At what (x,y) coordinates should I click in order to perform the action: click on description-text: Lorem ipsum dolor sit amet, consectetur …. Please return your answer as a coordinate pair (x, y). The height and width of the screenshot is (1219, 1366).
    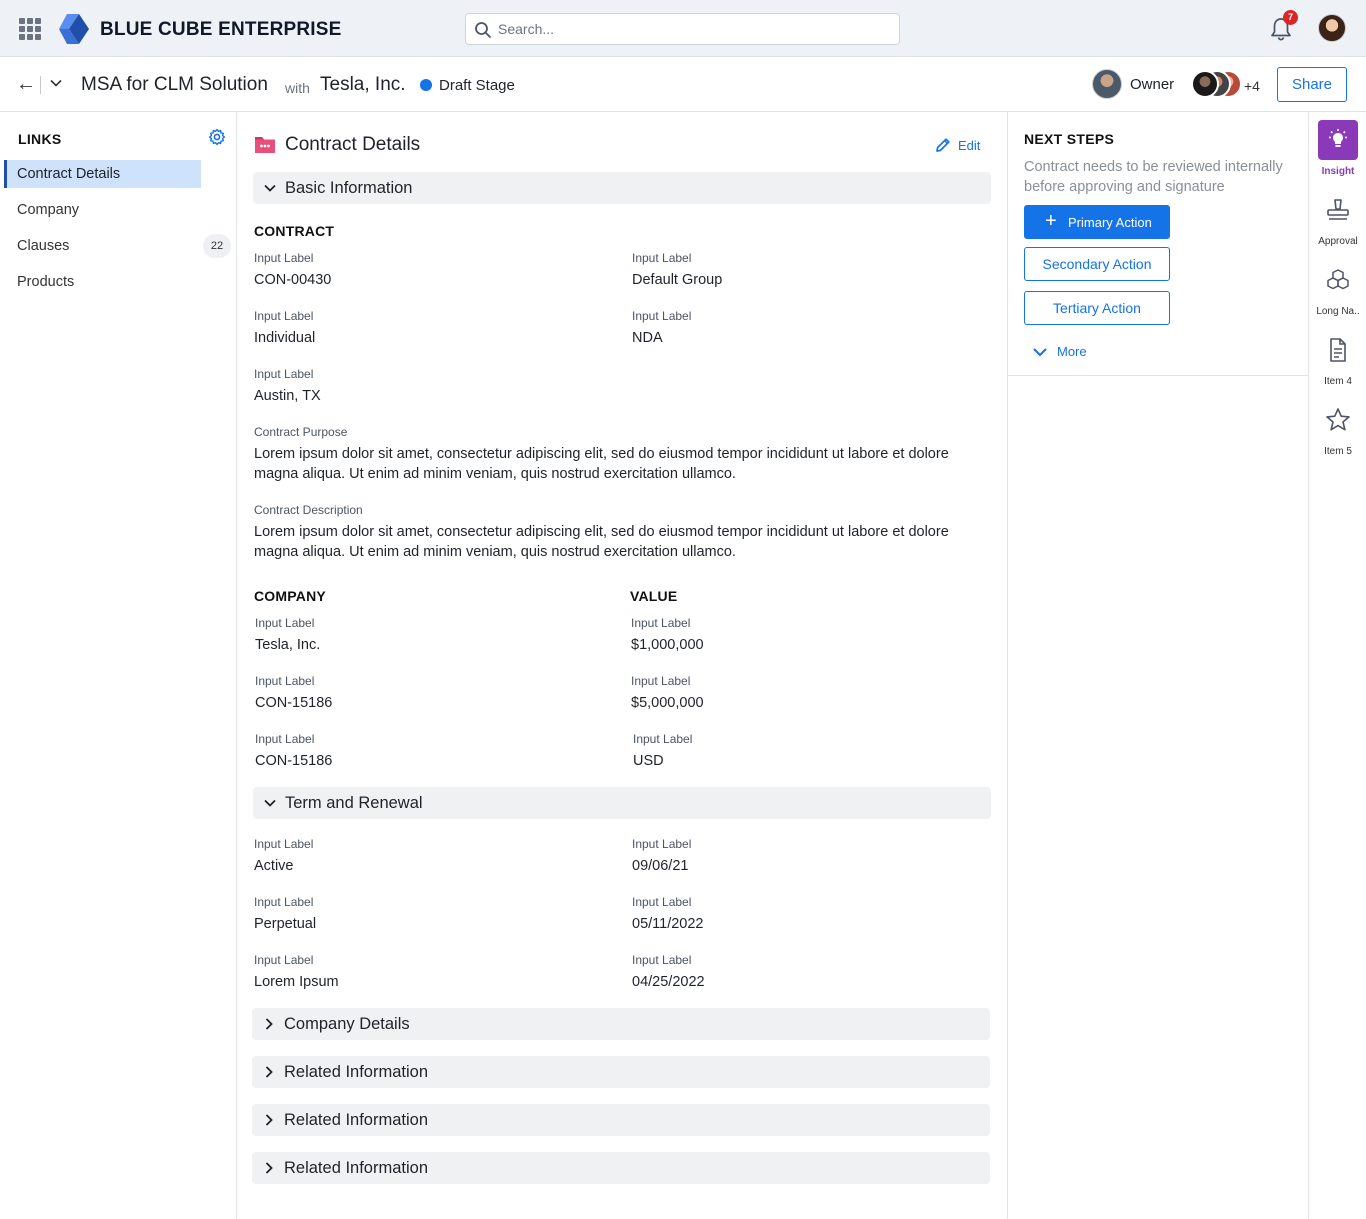
    Looking at the image, I should click on (601, 542).